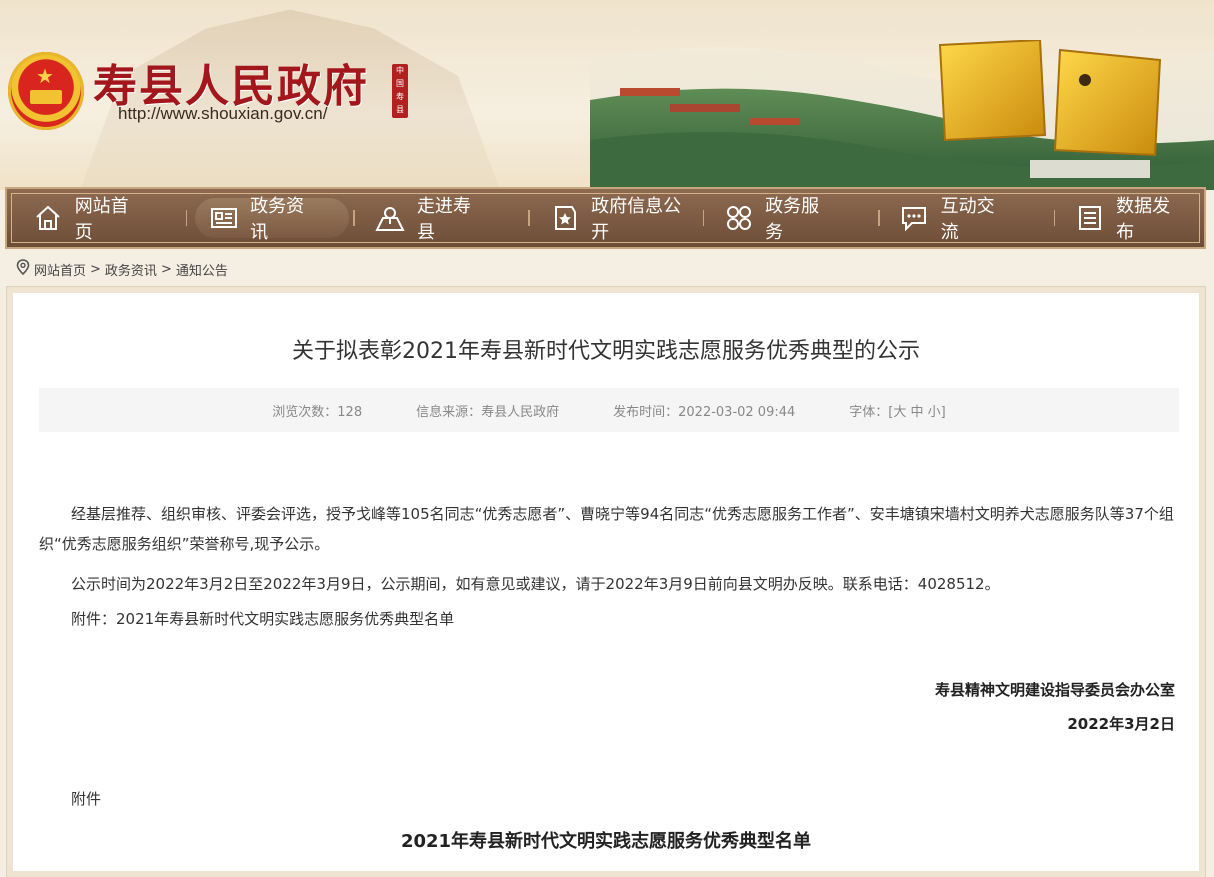 This screenshot has width=1214, height=877. Describe the element at coordinates (792, 219) in the screenshot. I see `nav-label: 政务服务` at that location.